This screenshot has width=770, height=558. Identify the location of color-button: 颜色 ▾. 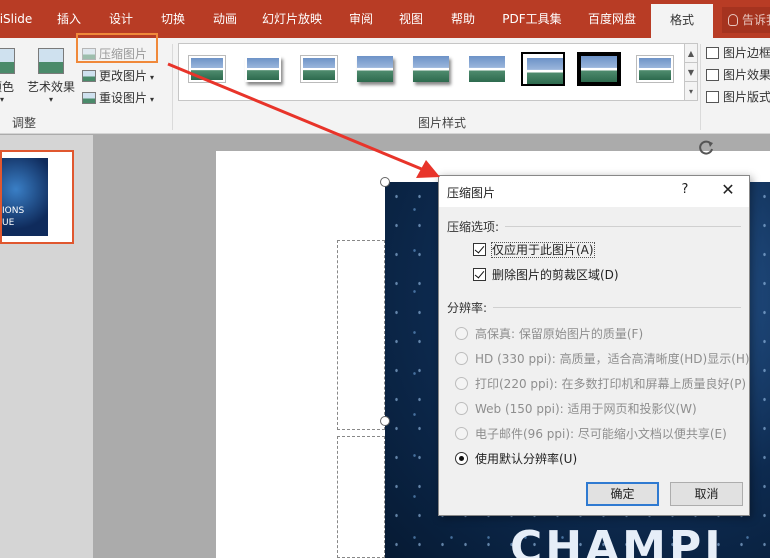
(10, 73).